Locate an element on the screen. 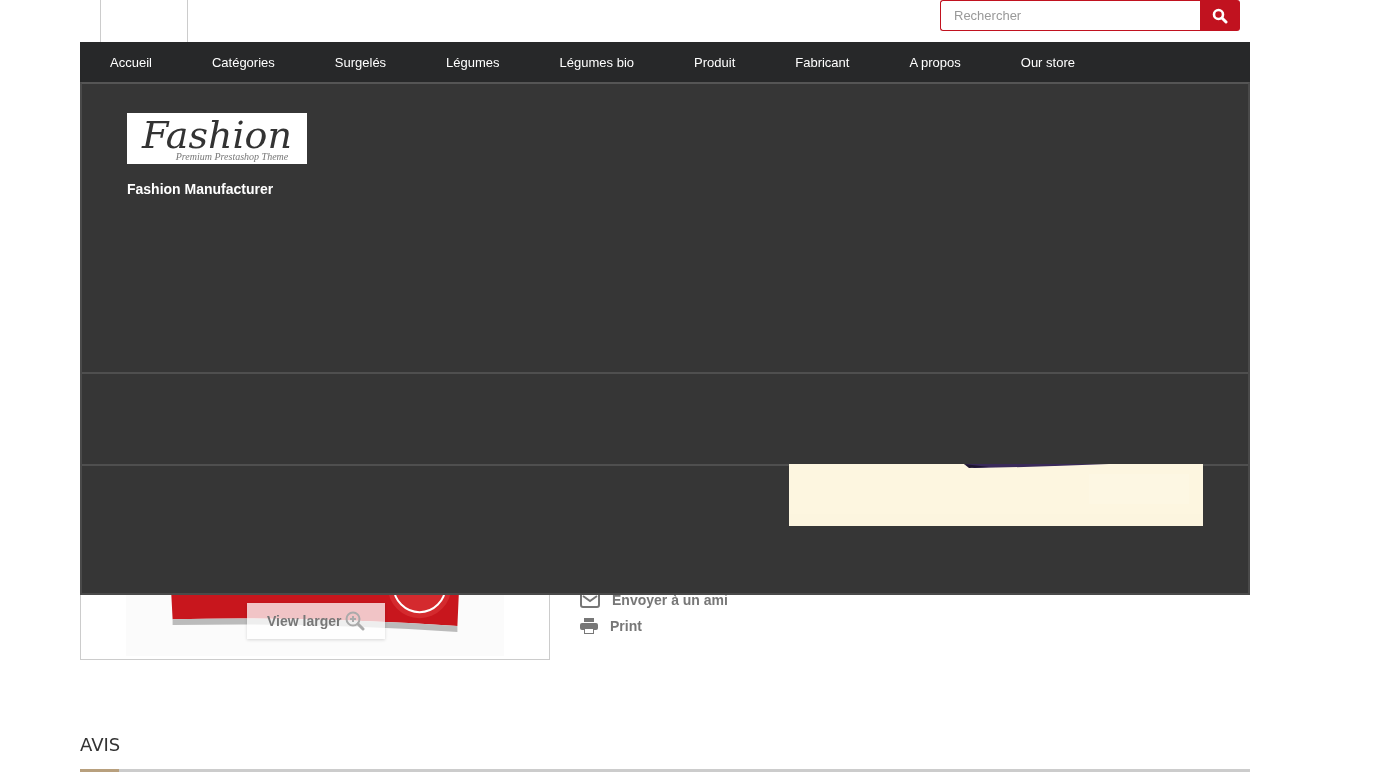  nav-link: Produit is located at coordinates (715, 62).